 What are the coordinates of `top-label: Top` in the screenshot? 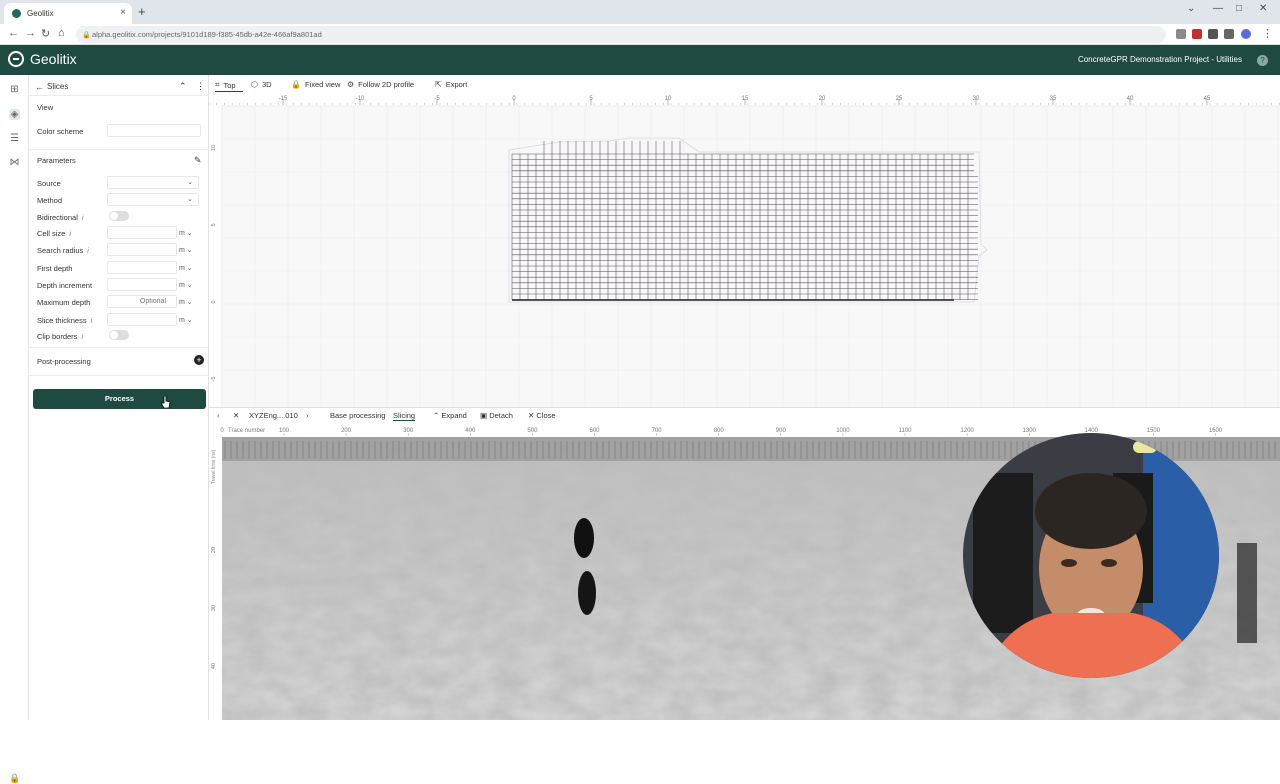 It's located at (229, 85).